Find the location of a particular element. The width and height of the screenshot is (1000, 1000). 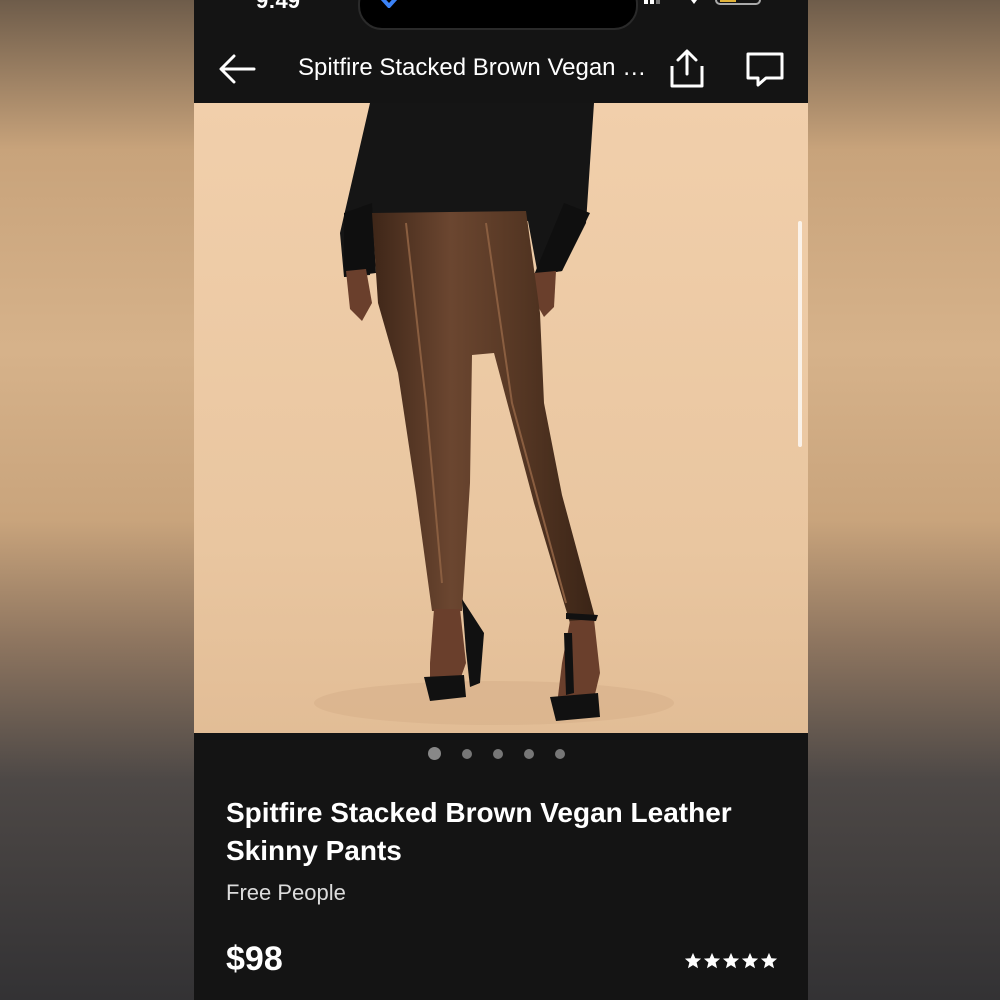

dynamic-island is located at coordinates (498, 15).